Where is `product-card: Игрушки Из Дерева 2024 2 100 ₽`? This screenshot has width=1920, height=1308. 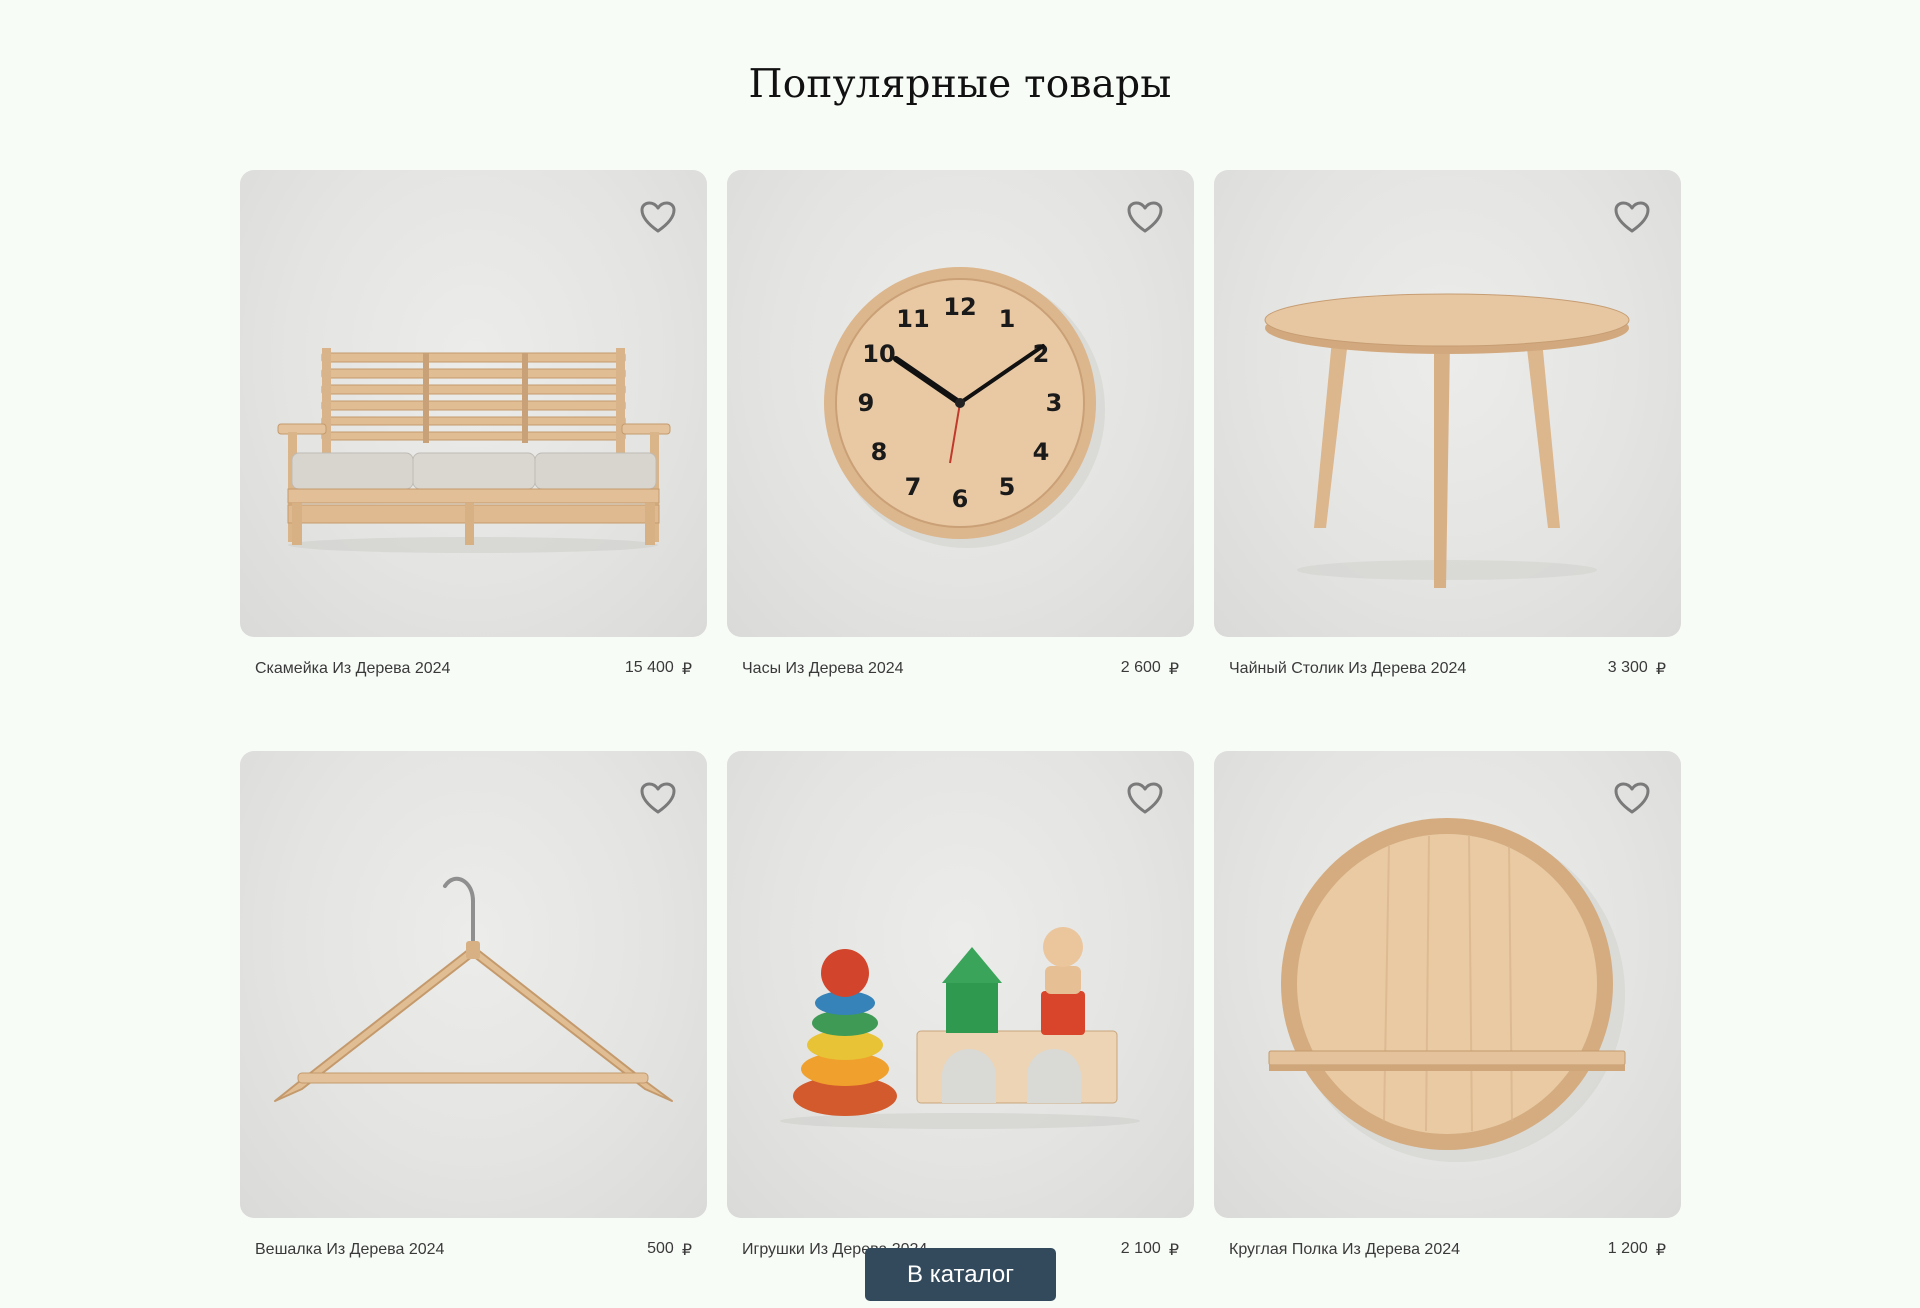 product-card: Игрушки Из Дерева 2024 2 100 ₽ is located at coordinates (960, 1005).